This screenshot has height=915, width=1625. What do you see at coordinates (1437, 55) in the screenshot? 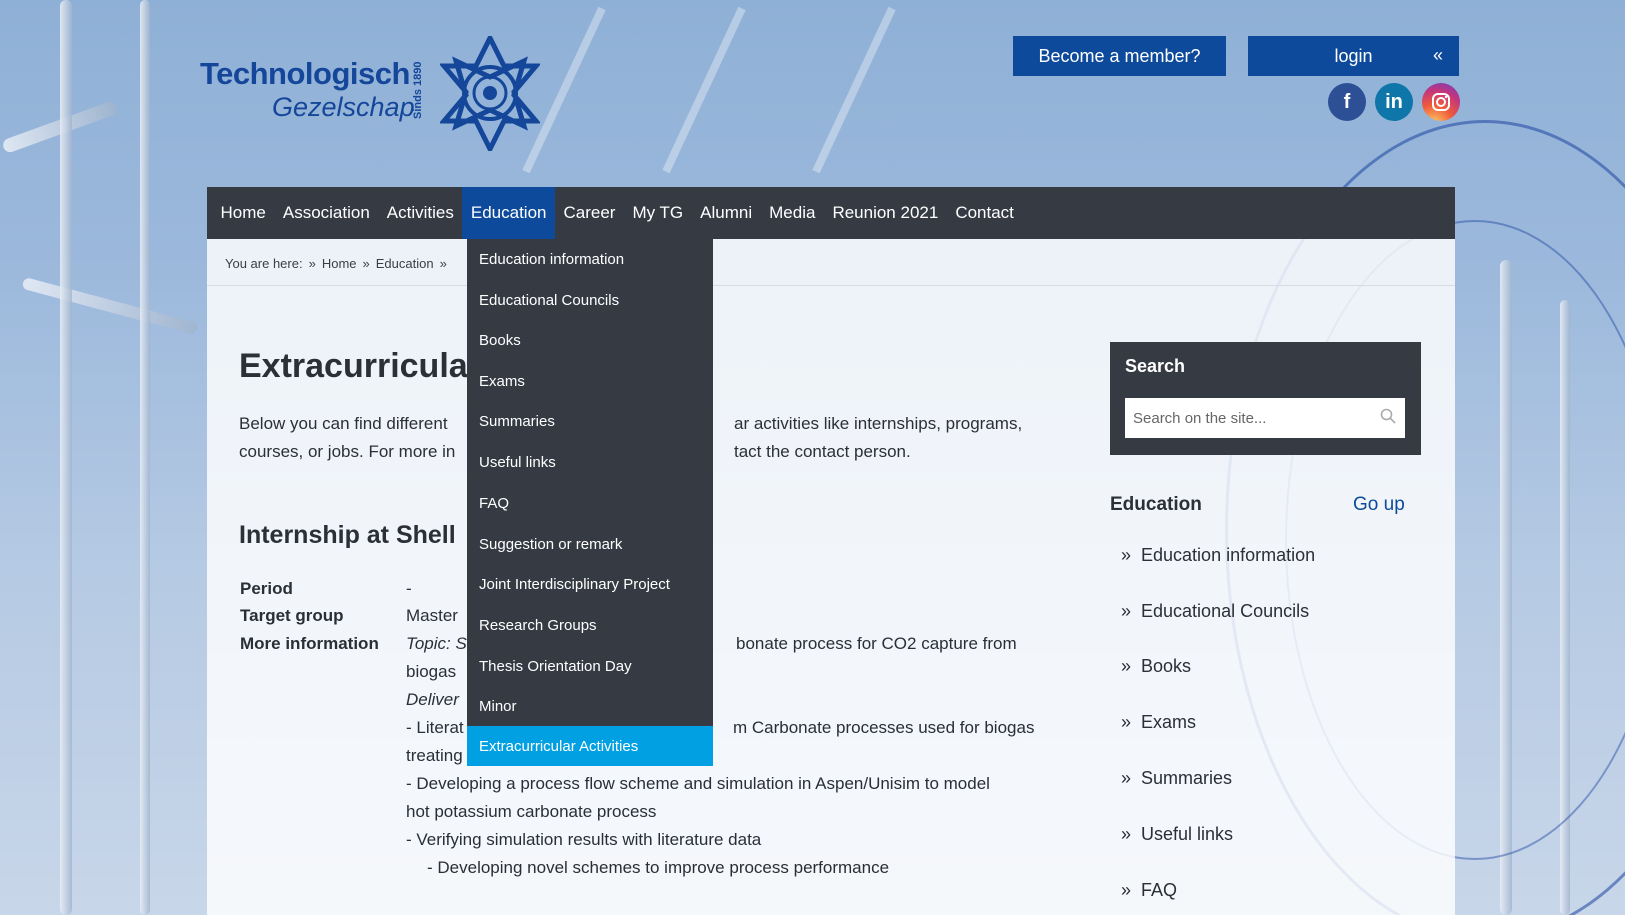
I see `chevron-left-icon: «` at bounding box center [1437, 55].